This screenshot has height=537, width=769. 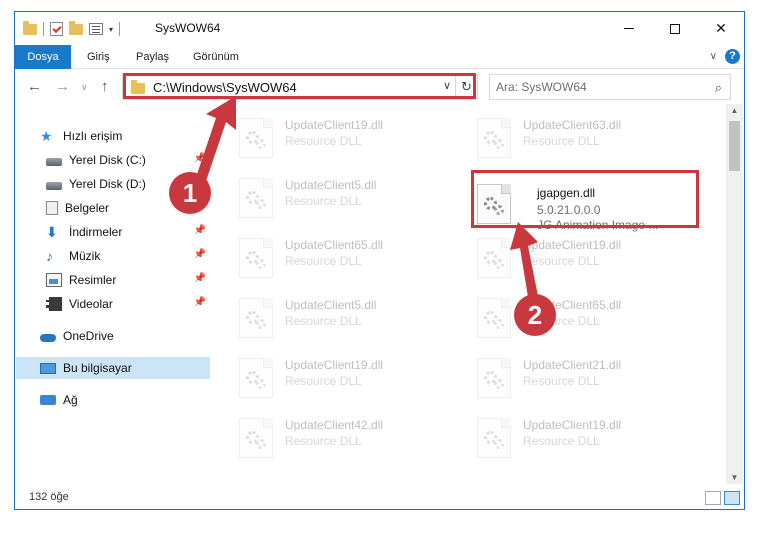 I want to click on computer-icon, so click(x=48, y=368).